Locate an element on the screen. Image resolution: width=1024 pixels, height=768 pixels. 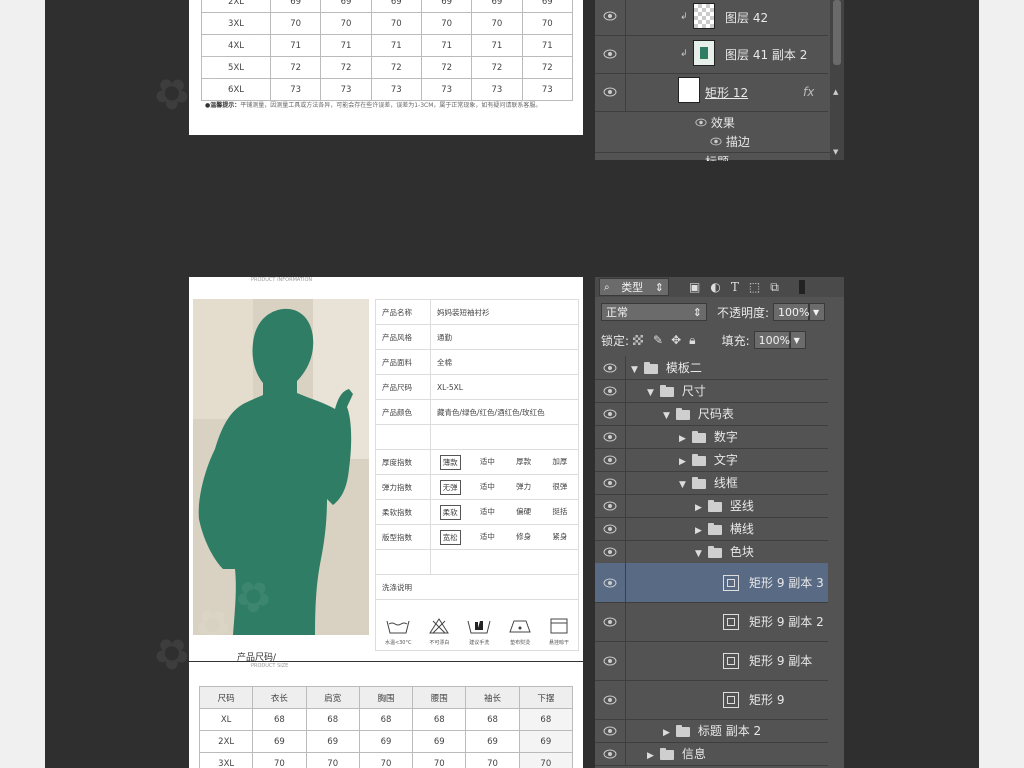
layer-row: ▼ 线框 is located at coordinates (711, 483).